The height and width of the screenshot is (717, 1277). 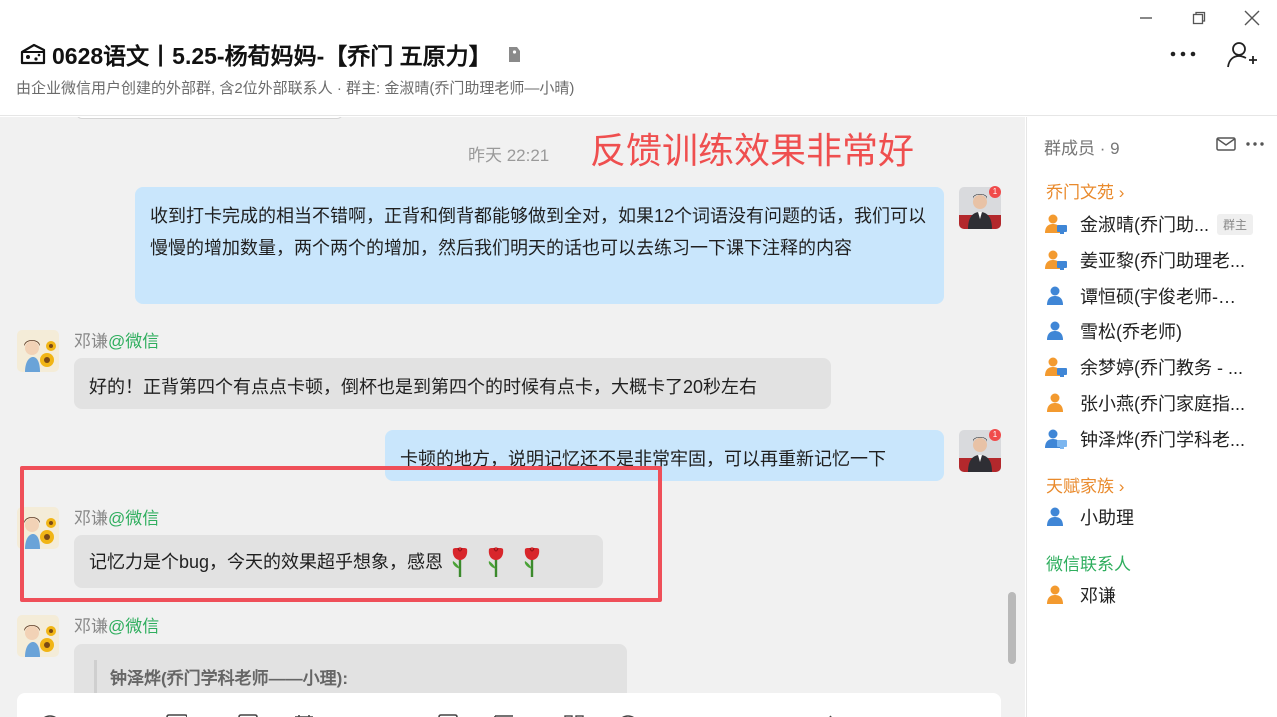 What do you see at coordinates (509, 705) in the screenshot?
I see `message-input-toolbar` at bounding box center [509, 705].